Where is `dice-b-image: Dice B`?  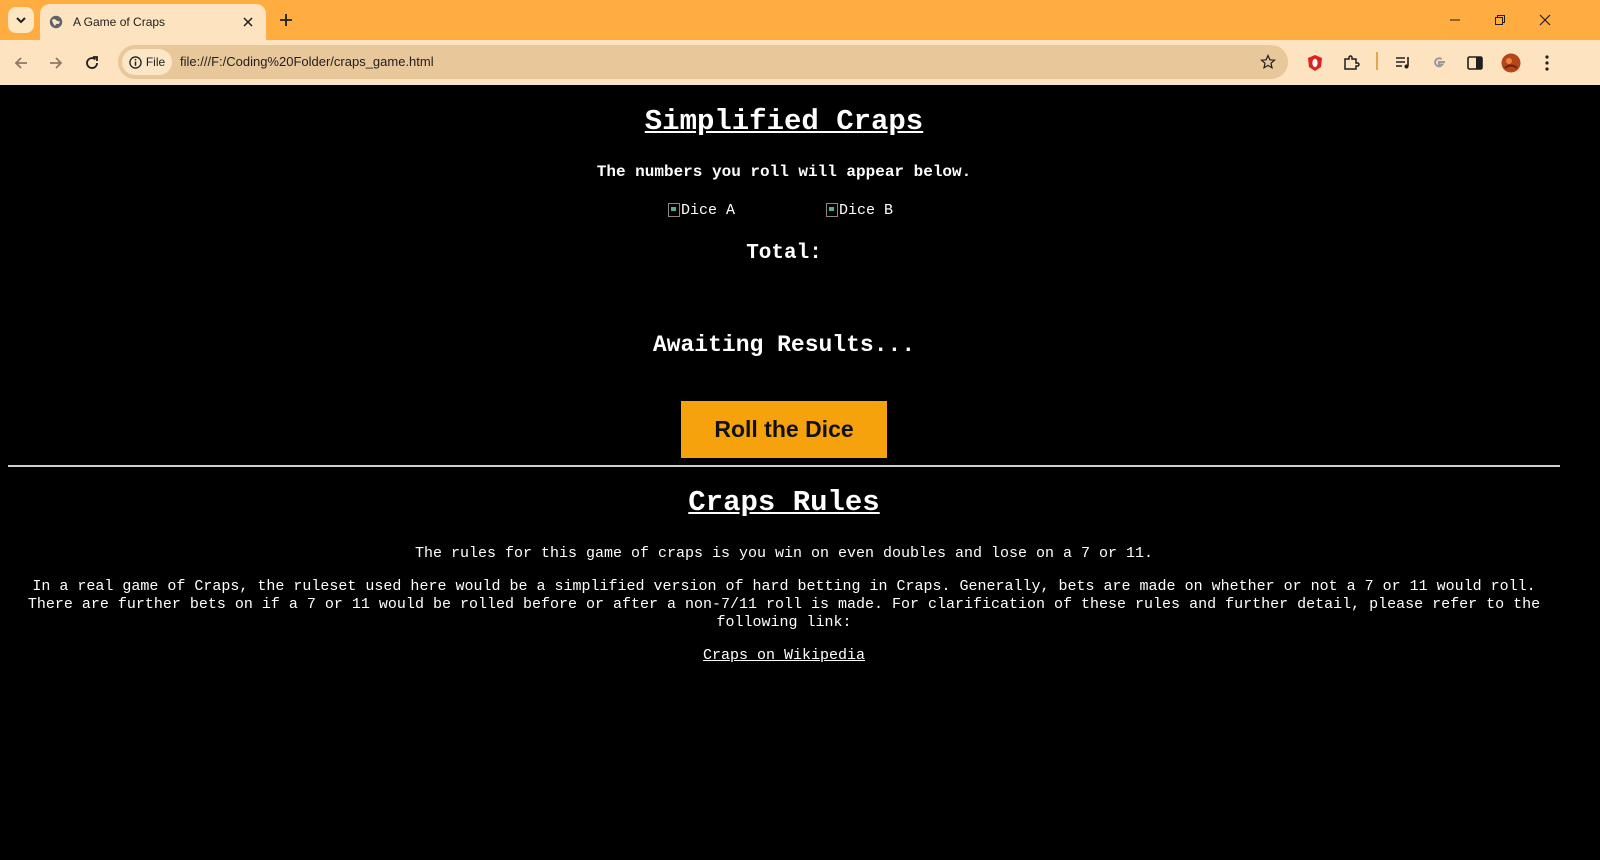 dice-b-image: Dice B is located at coordinates (859, 210).